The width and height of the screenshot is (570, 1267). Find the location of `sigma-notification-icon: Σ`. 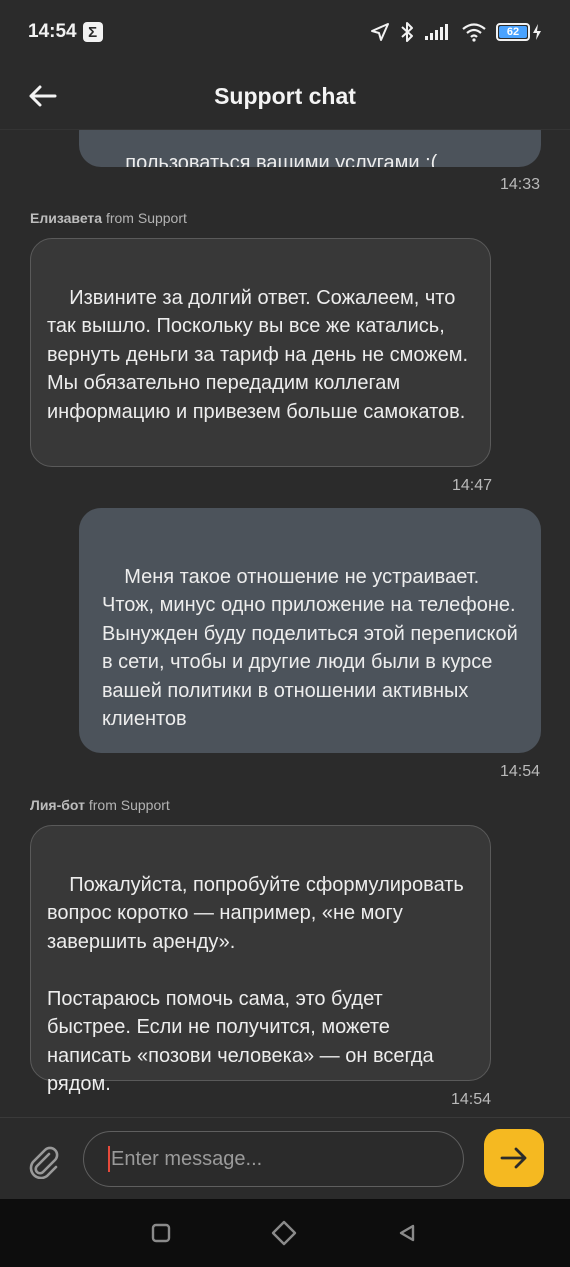

sigma-notification-icon: Σ is located at coordinates (92, 32).